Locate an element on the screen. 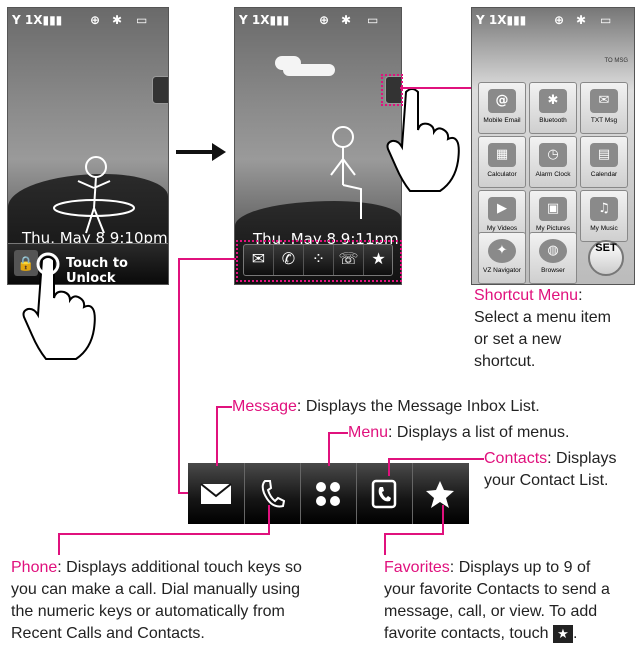 The height and width of the screenshot is (653, 636). envelope-icon is located at coordinates (216, 493).